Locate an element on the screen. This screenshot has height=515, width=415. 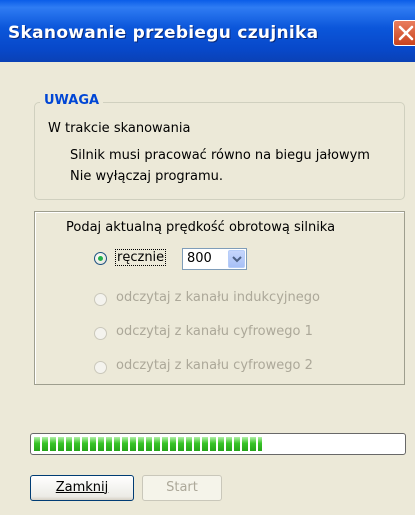
close-icon is located at coordinates (406, 33).